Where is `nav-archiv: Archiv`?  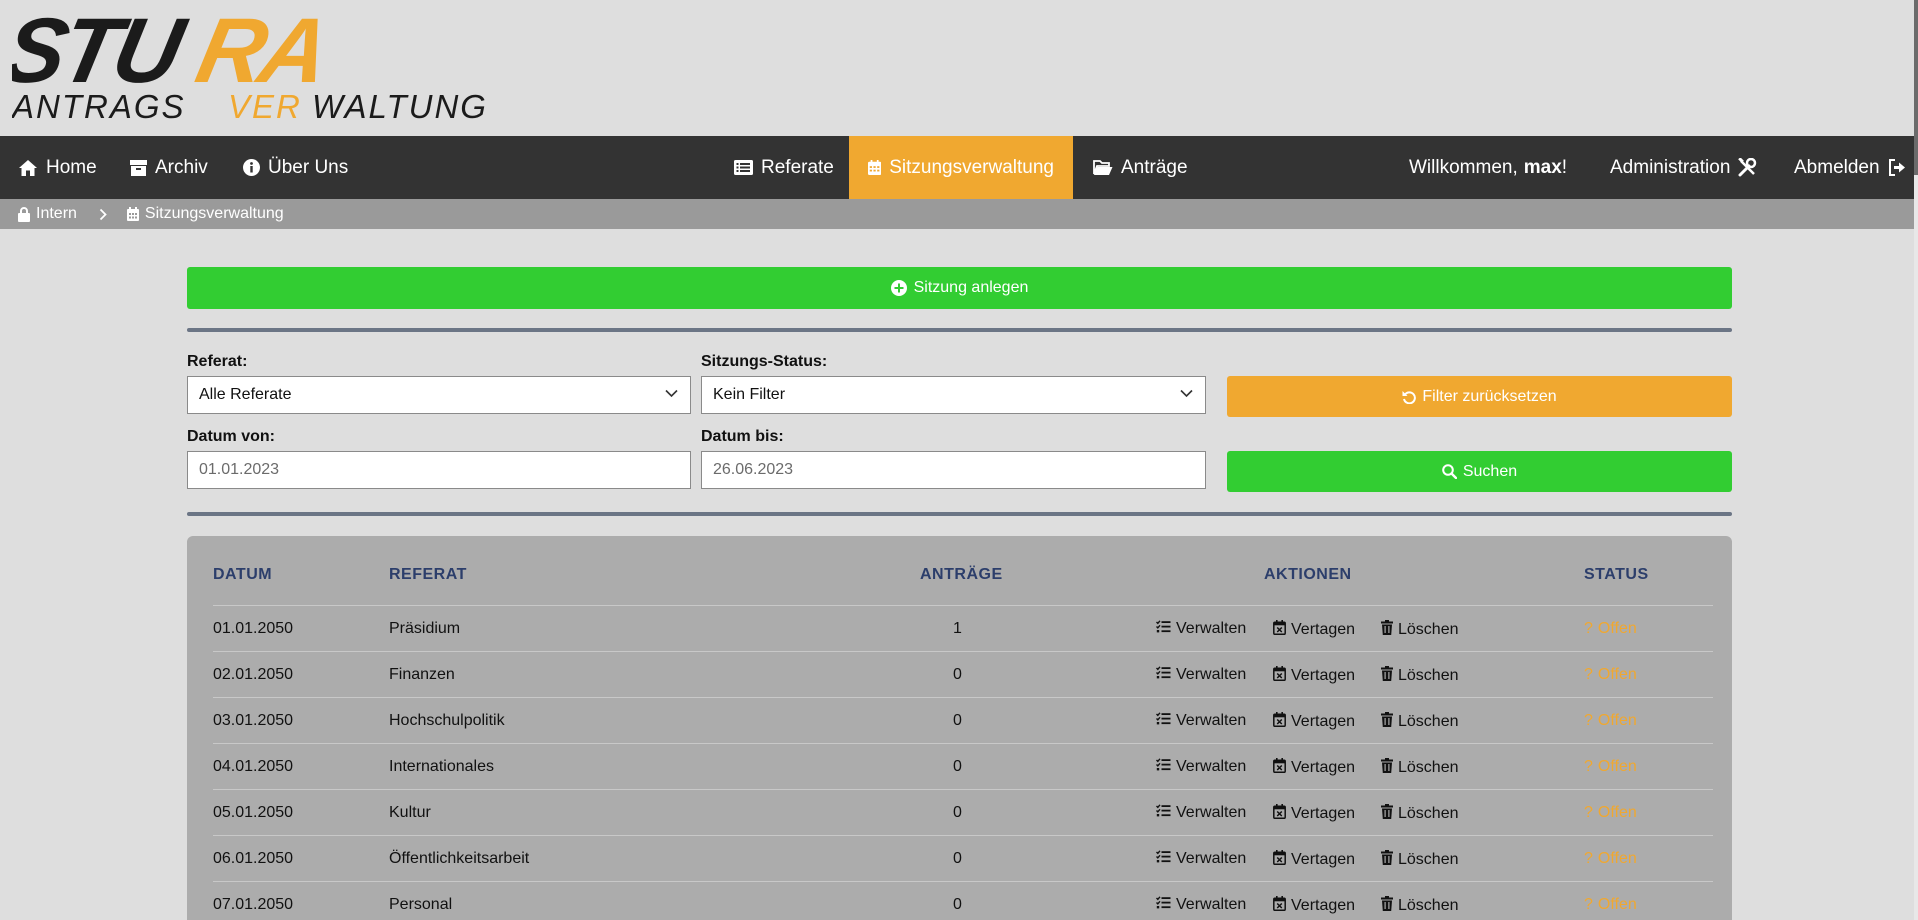
nav-archiv: Archiv is located at coordinates (169, 167).